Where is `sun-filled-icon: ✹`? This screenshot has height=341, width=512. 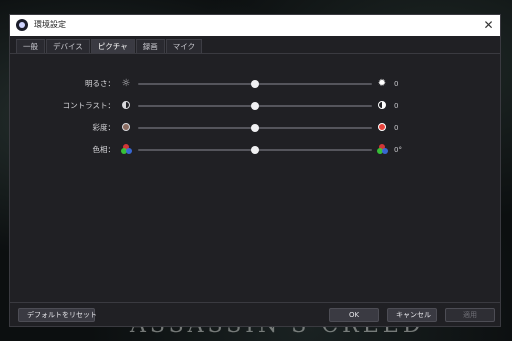 sun-filled-icon: ✹ is located at coordinates (382, 83).